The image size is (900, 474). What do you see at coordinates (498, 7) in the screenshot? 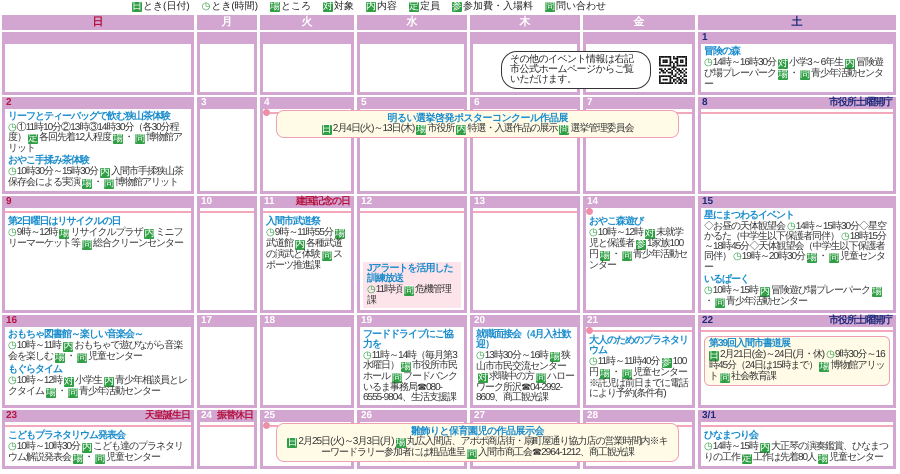
I see `legend-label: 参加費・入場料` at bounding box center [498, 7].